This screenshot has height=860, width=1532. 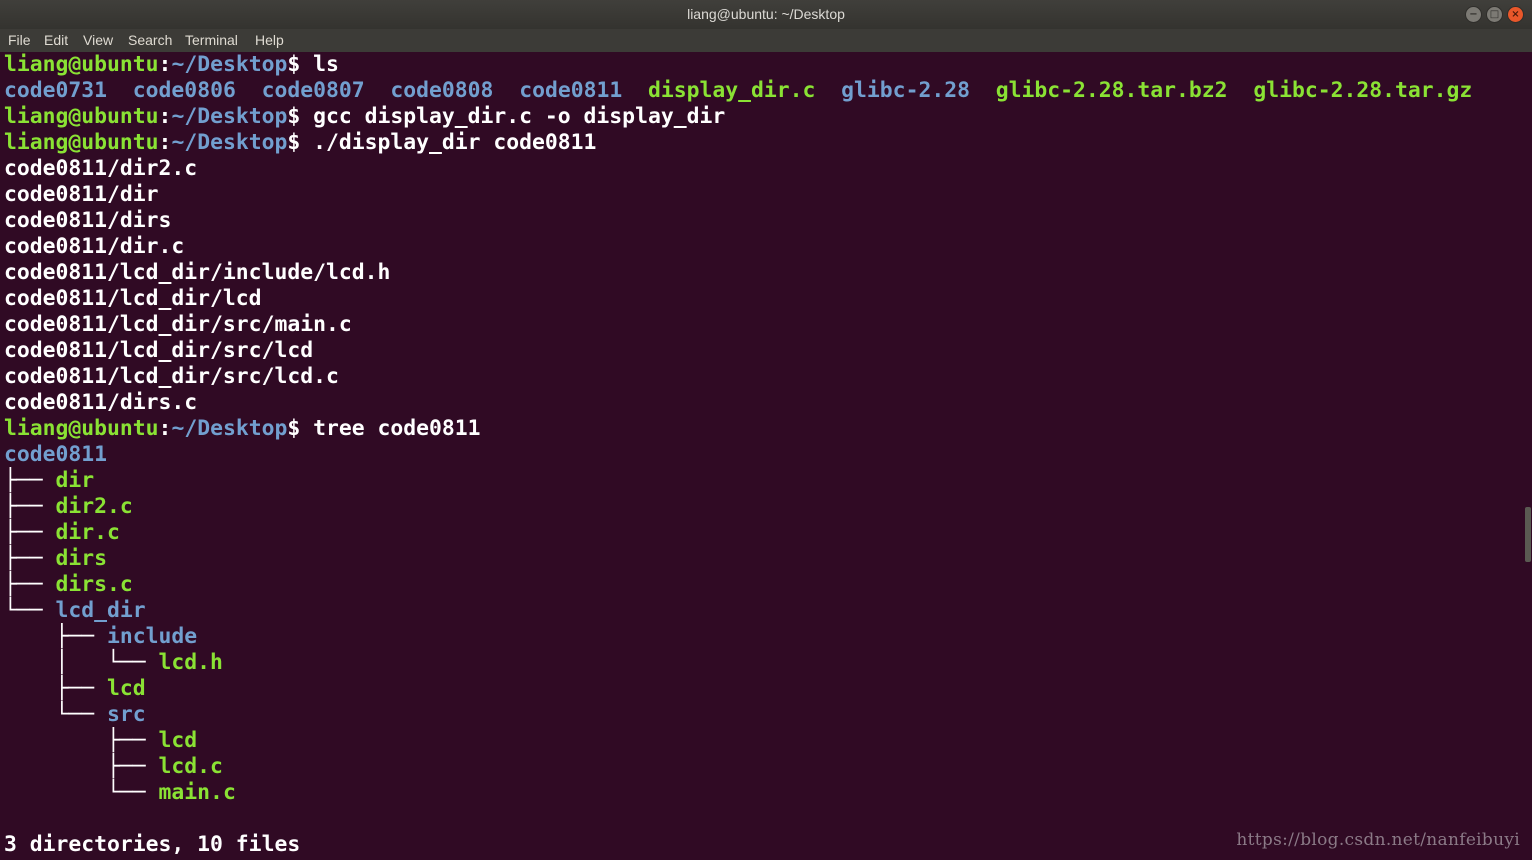 I want to click on terminal-line: ├── lcd.c, so click(x=761, y=767).